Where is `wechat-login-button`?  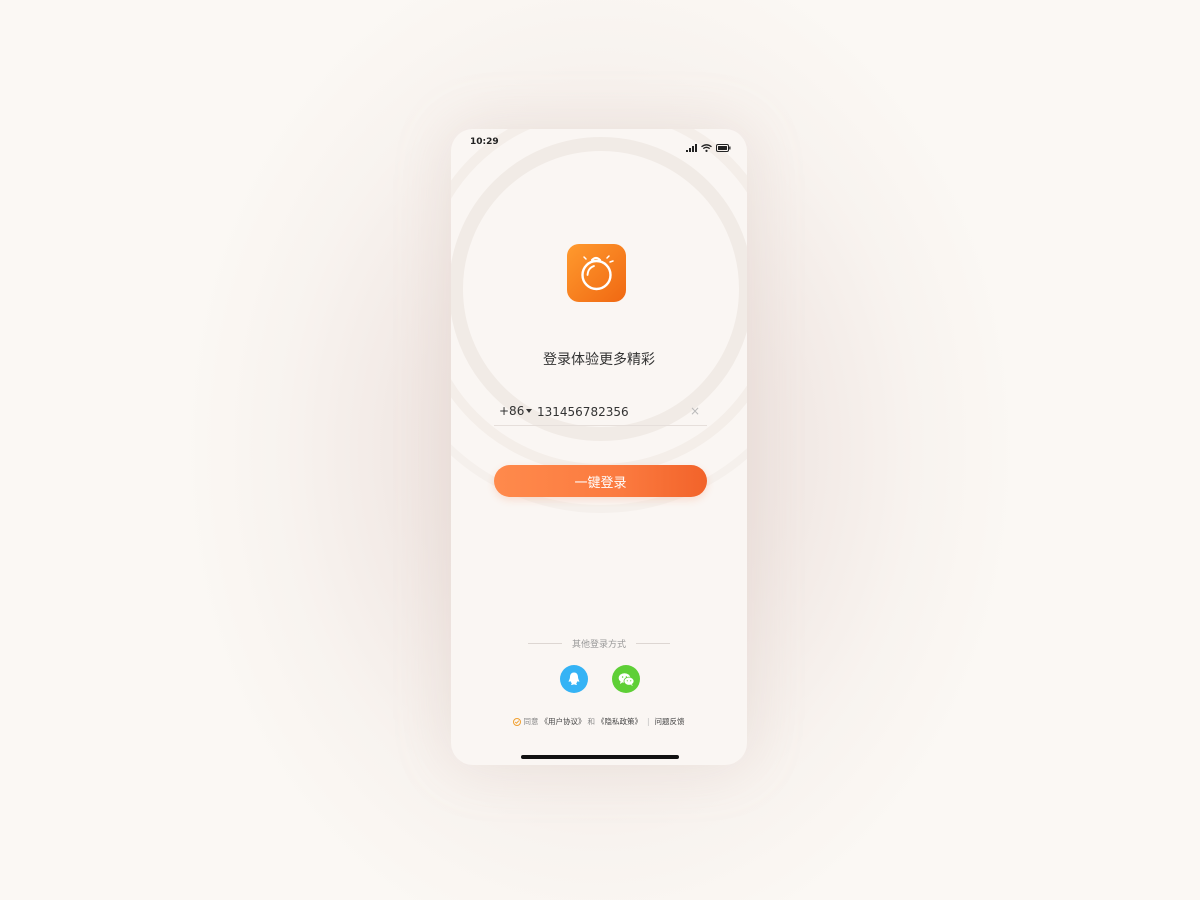 wechat-login-button is located at coordinates (626, 679).